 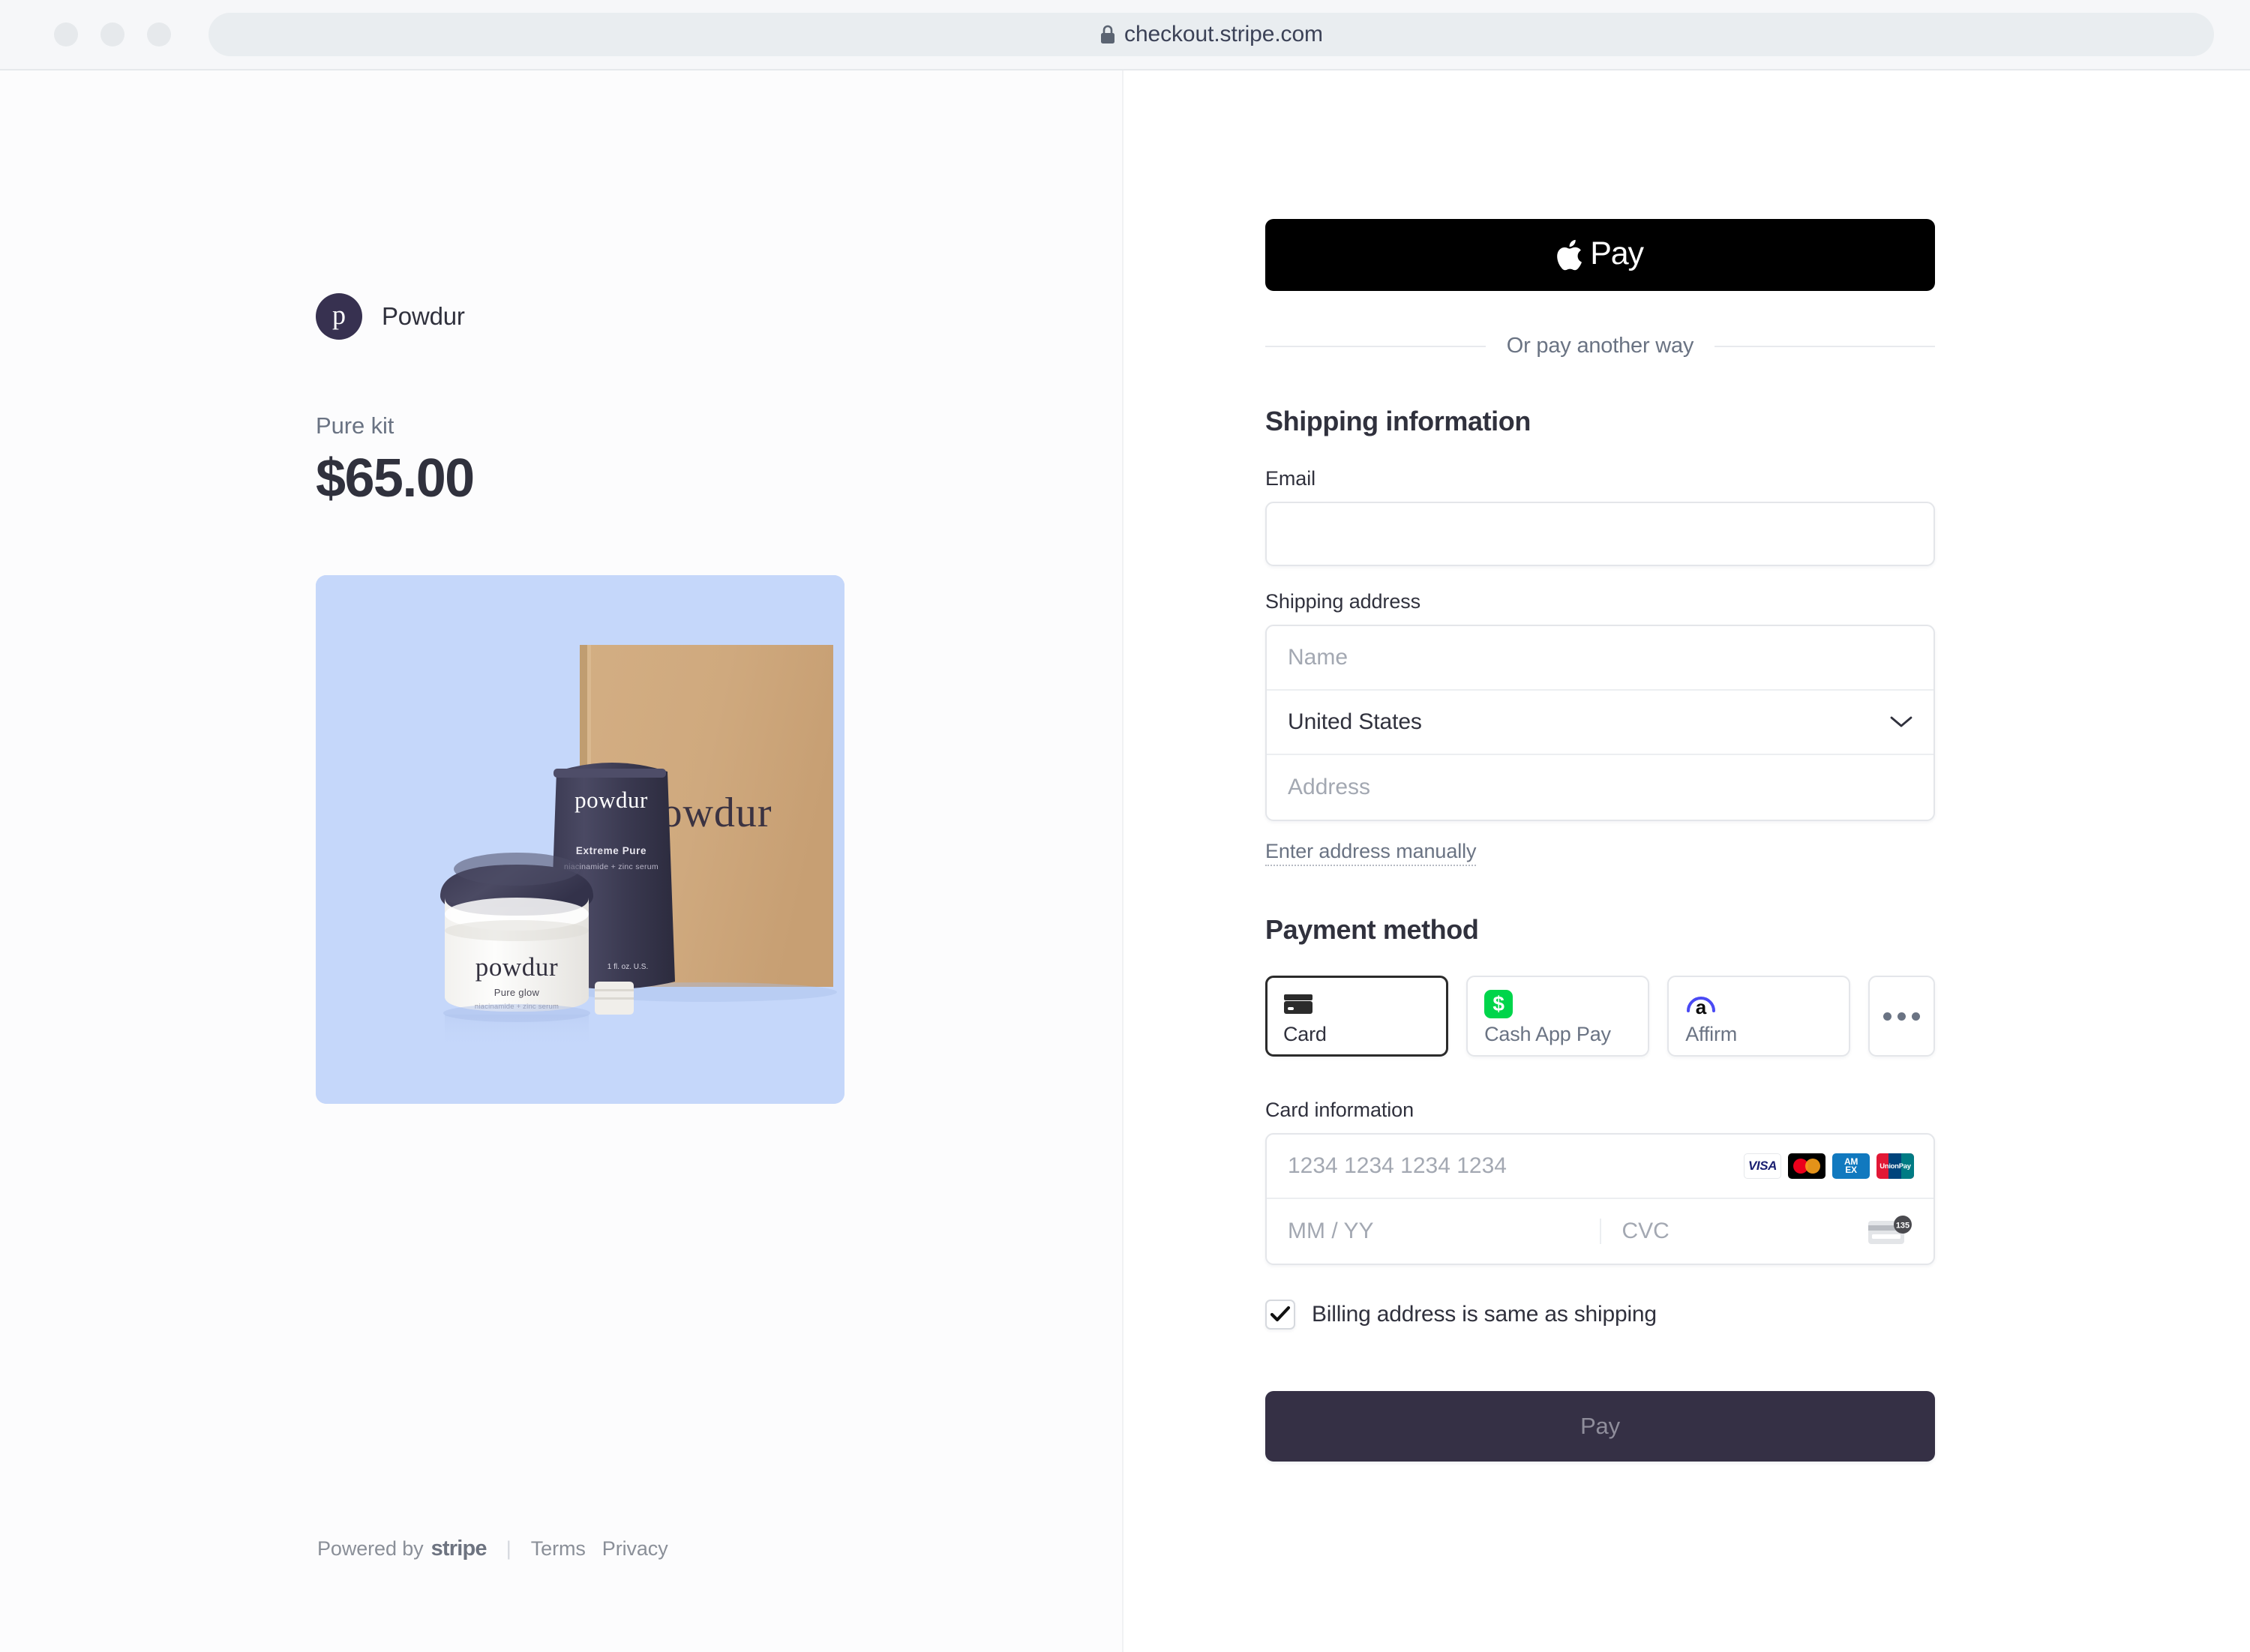 I want to click on or-divider-label: Or pay another way, so click(x=1600, y=346).